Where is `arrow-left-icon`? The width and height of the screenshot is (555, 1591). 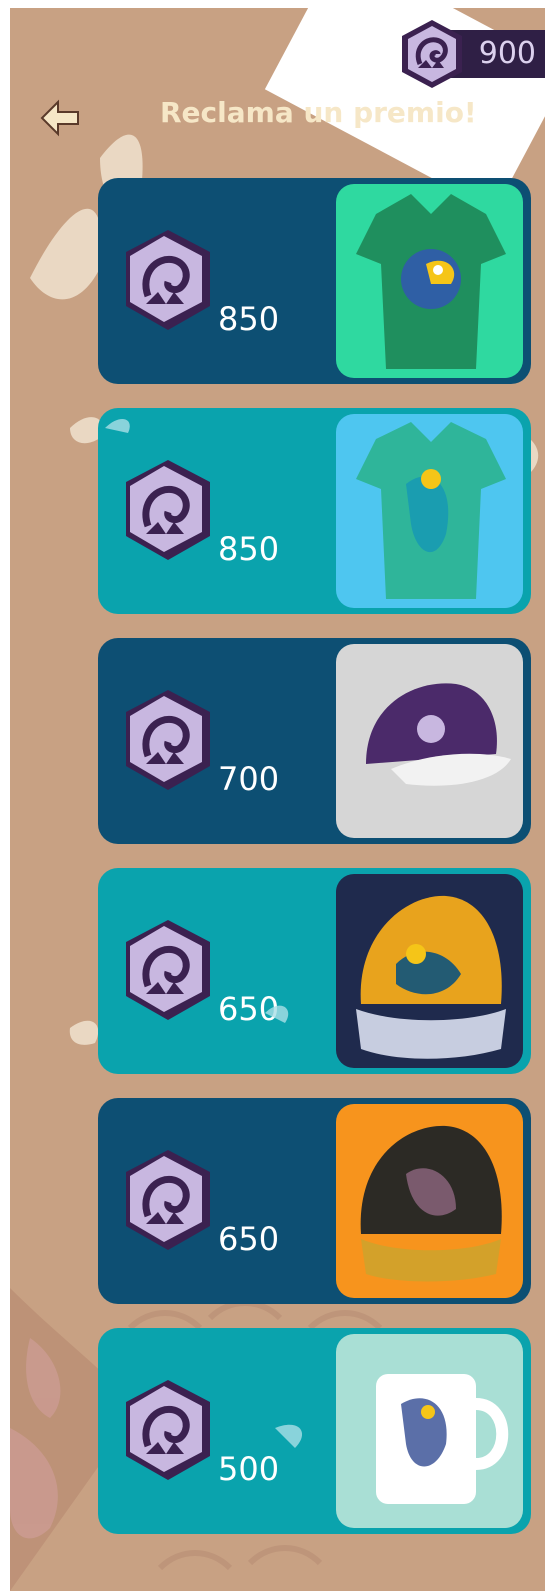
arrow-left-icon is located at coordinates (59, 118).